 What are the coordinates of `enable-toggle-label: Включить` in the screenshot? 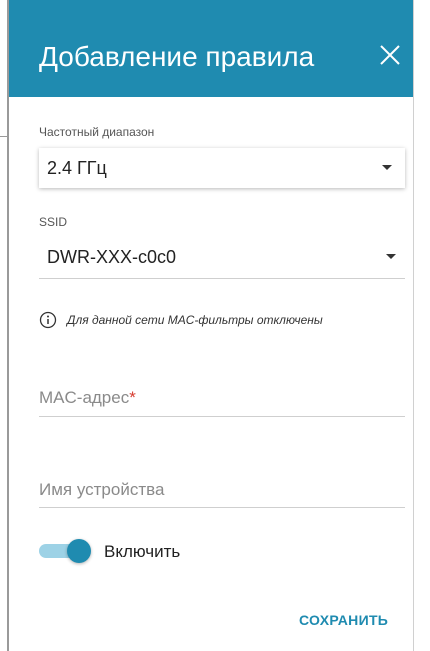 It's located at (142, 551).